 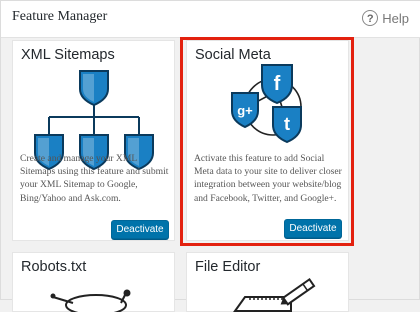 What do you see at coordinates (140, 229) in the screenshot?
I see `deactivate-button-xml-sitemaps: Deactivate` at bounding box center [140, 229].